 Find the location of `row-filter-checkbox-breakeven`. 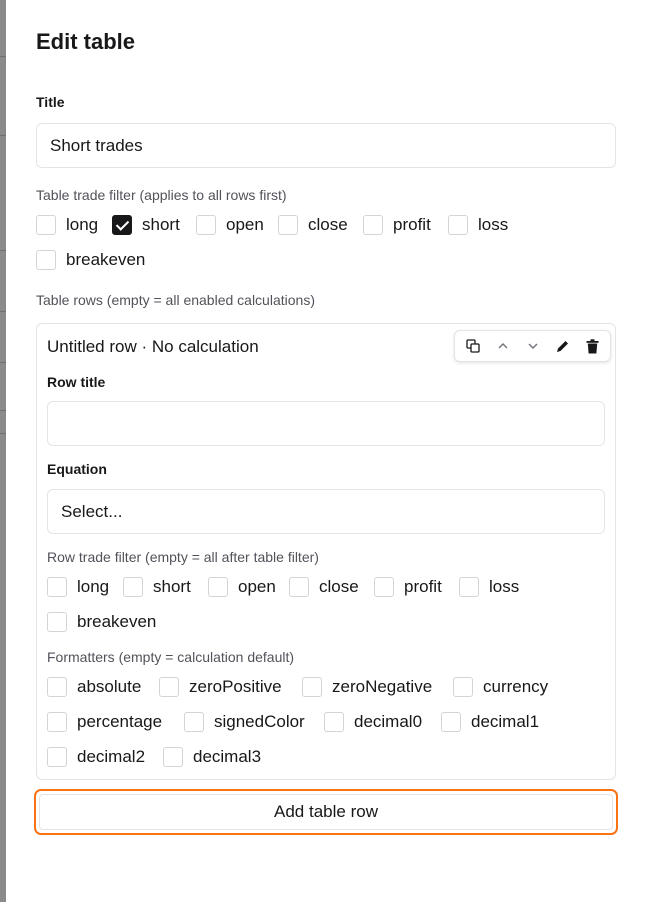

row-filter-checkbox-breakeven is located at coordinates (57, 622).